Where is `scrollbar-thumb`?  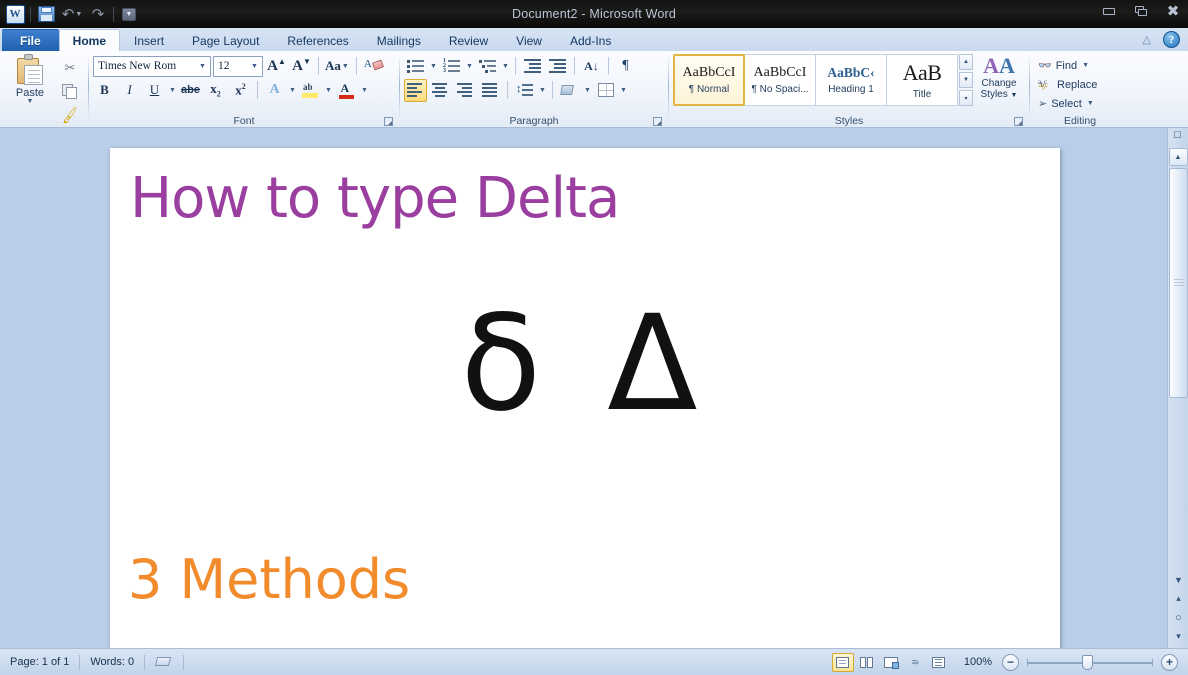
scrollbar-thumb is located at coordinates (1178, 283).